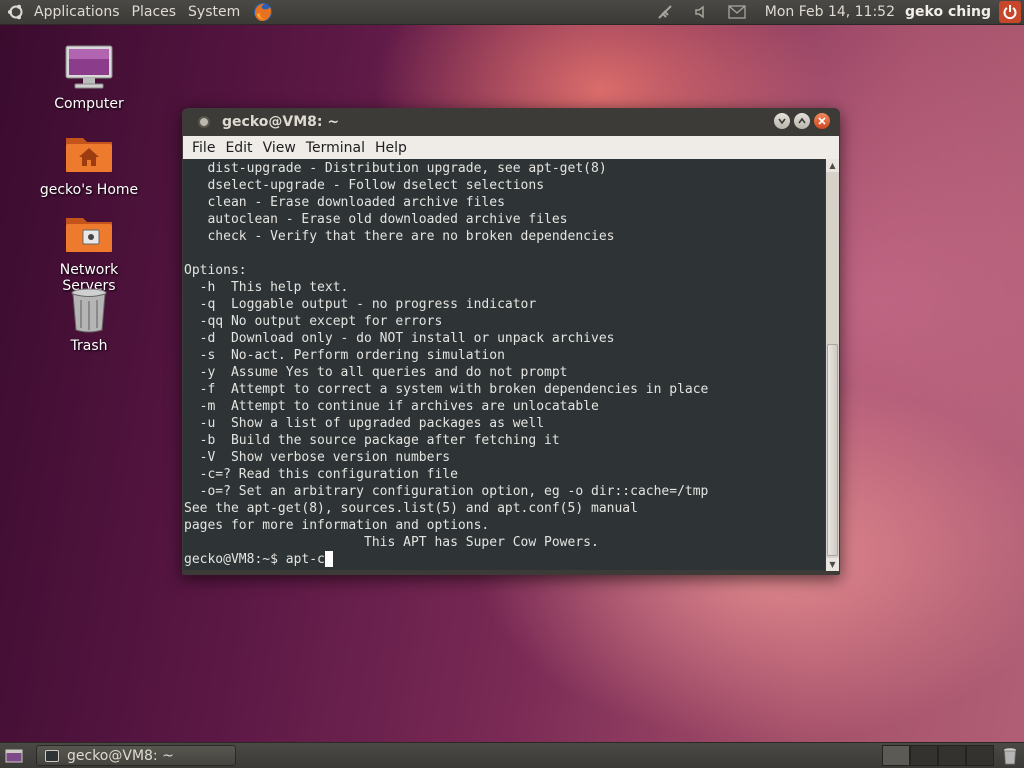  I want to click on mail-icon, so click(737, 12).